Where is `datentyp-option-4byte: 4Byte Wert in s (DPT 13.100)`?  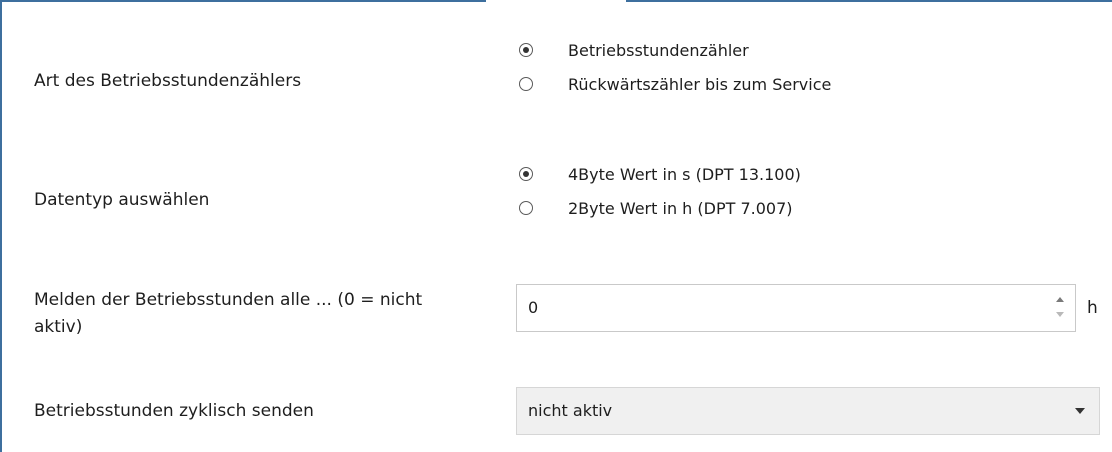 datentyp-option-4byte: 4Byte Wert in s (DPT 13.100) is located at coordinates (660, 174).